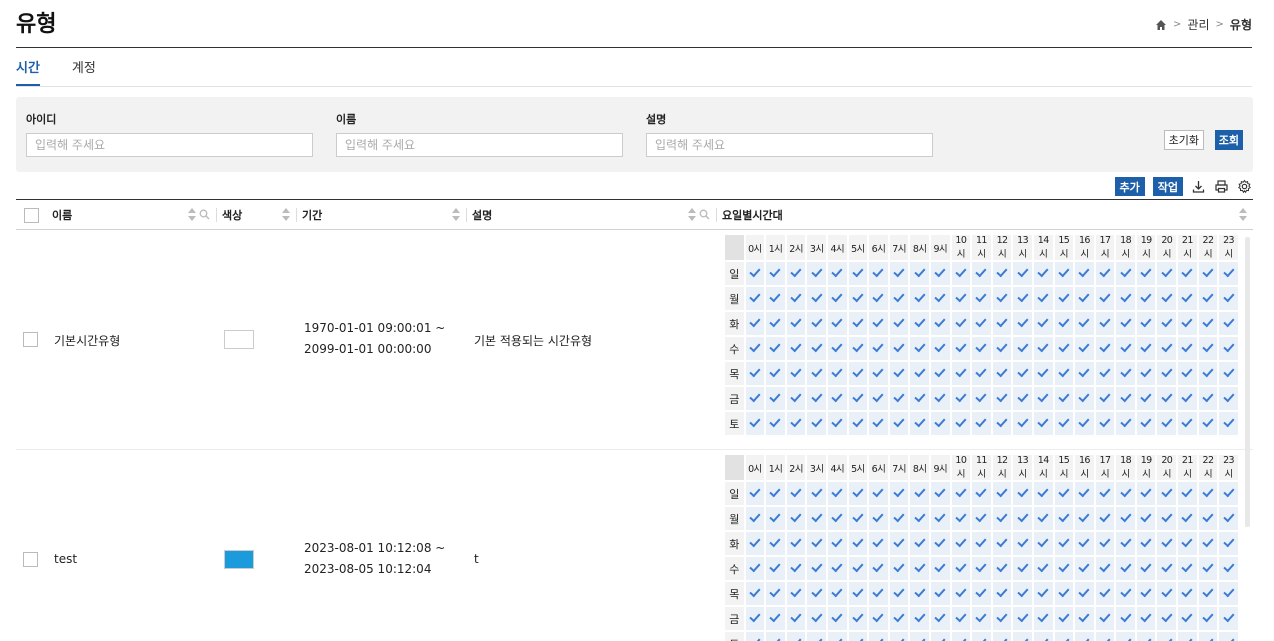 The width and height of the screenshot is (1274, 641). Describe the element at coordinates (1167, 186) in the screenshot. I see `work-button: 작업` at that location.